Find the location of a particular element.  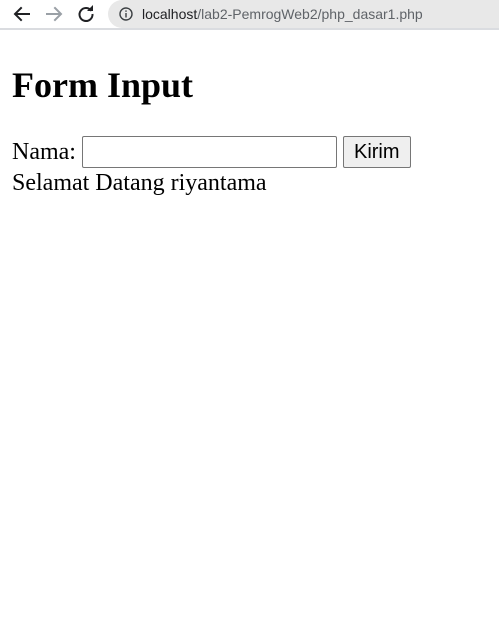

info-icon is located at coordinates (126, 14).